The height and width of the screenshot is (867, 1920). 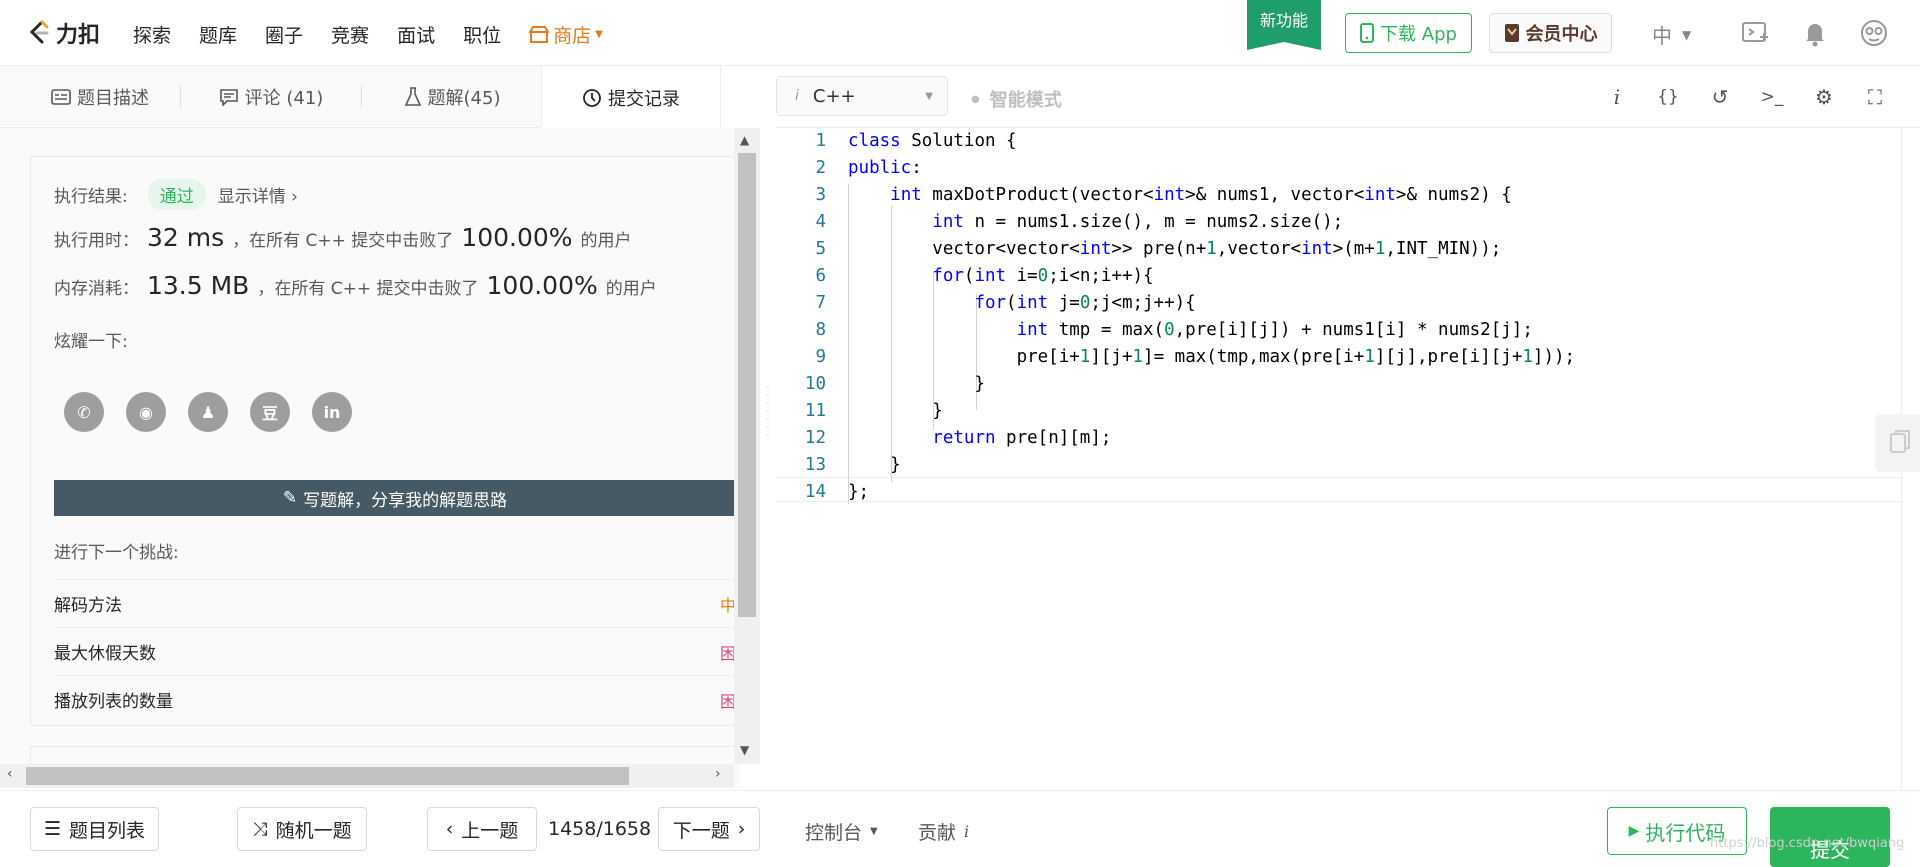 I want to click on language-switch: 中 ▼, so click(x=1671, y=34).